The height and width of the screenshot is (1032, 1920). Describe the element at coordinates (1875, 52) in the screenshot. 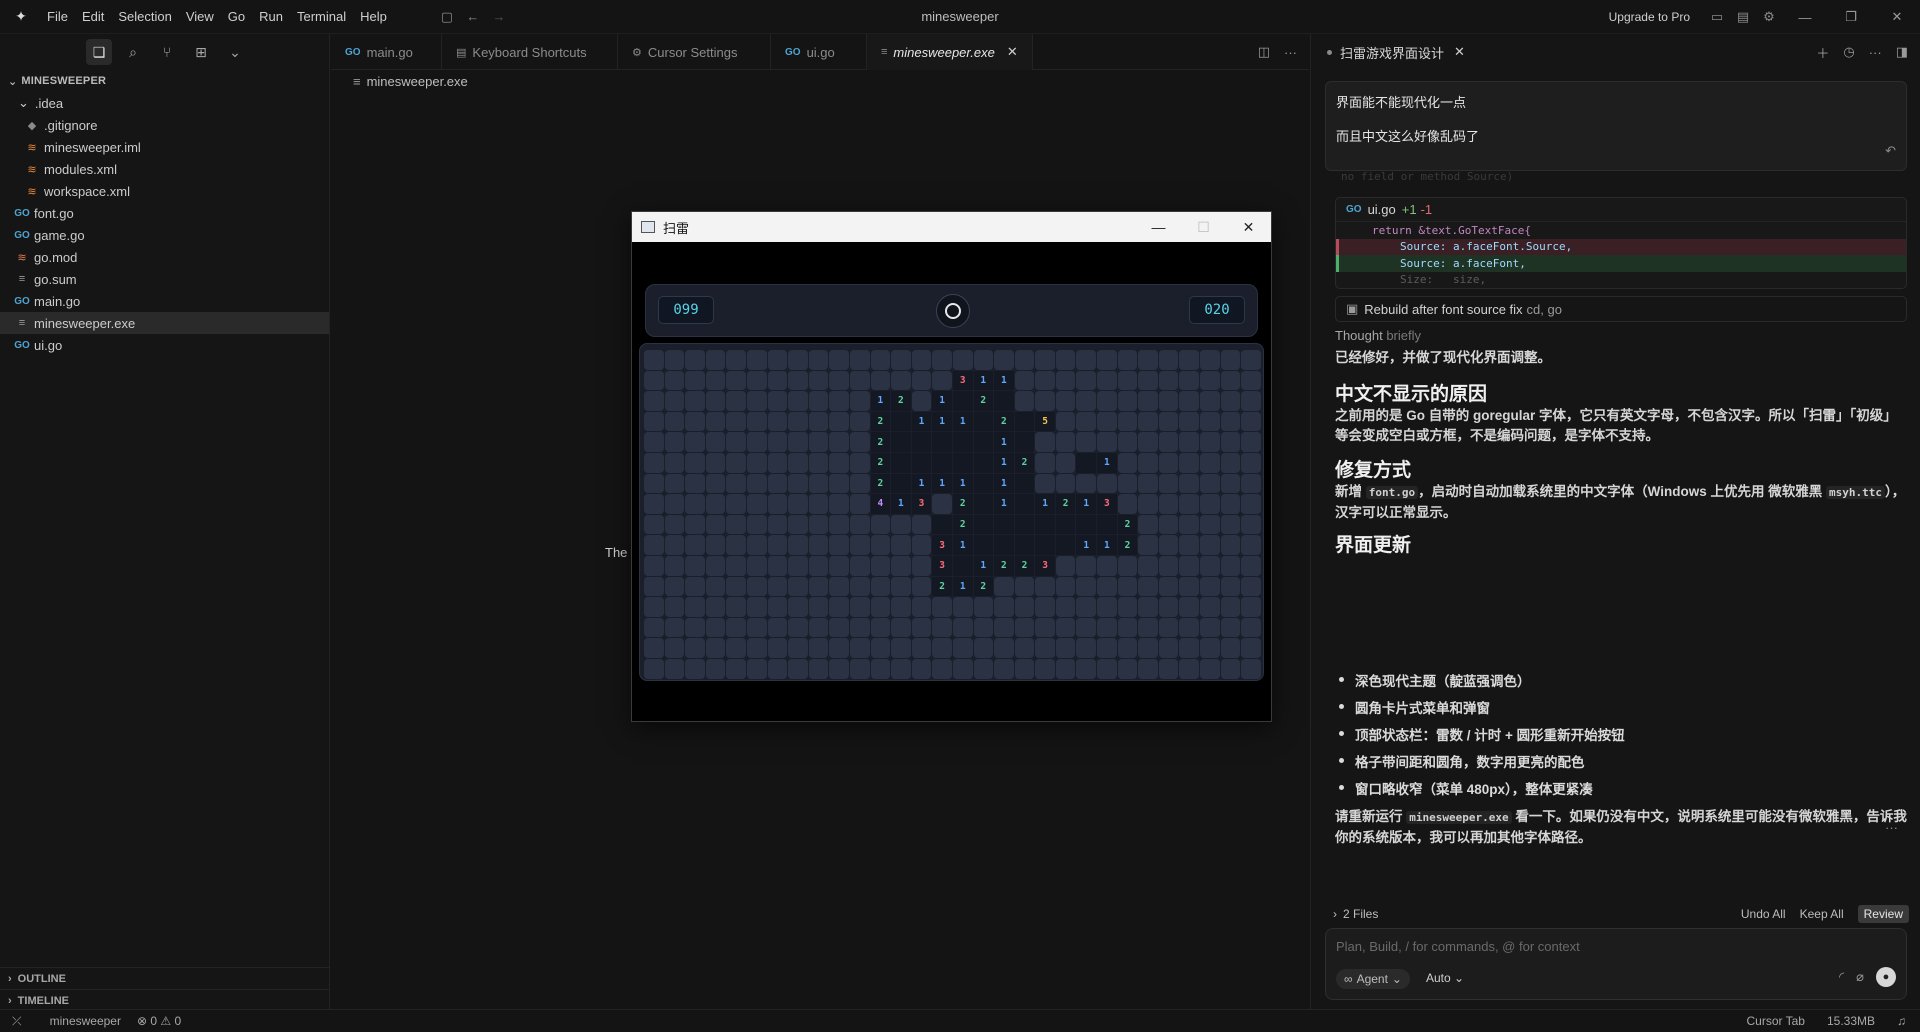

I see `more-icon: ···` at that location.